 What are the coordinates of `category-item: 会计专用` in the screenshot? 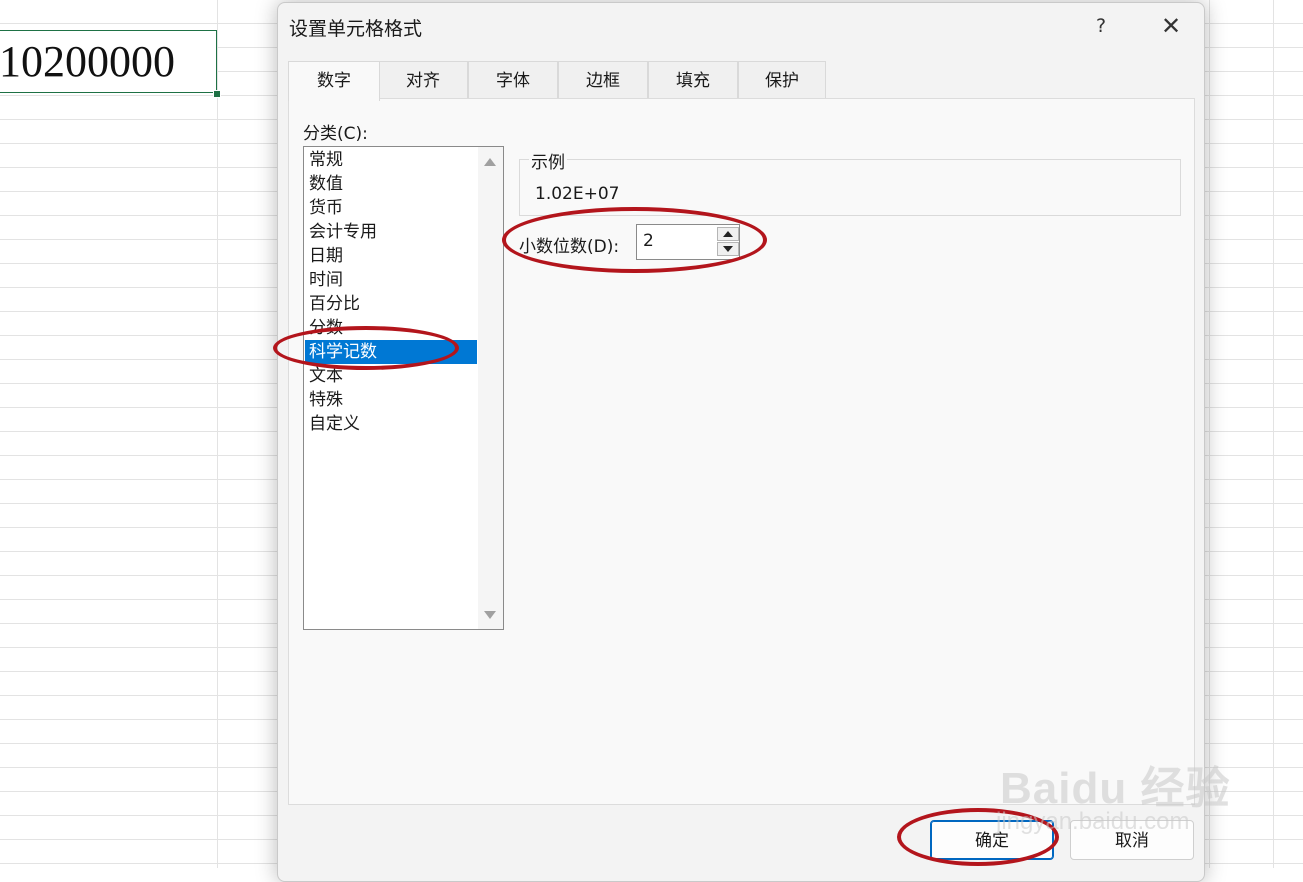 It's located at (391, 232).